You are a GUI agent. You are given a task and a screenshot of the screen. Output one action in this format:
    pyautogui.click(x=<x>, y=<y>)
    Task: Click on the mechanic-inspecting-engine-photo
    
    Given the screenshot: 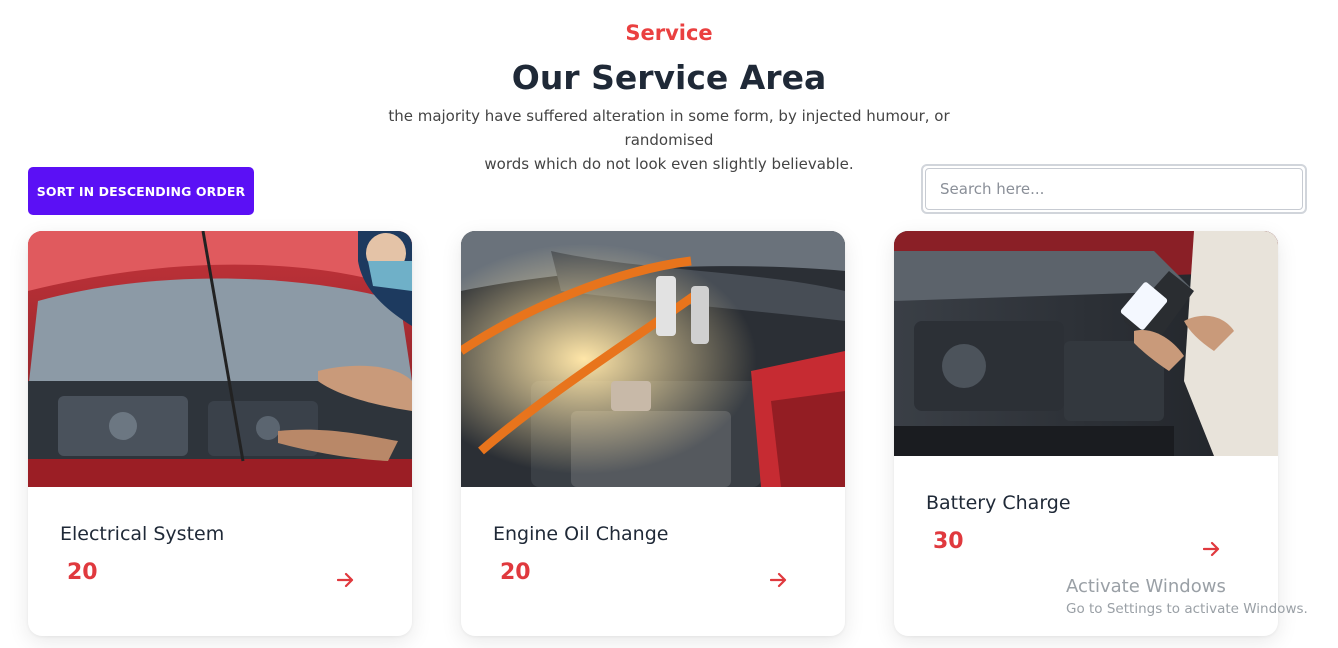 What is the action you would take?
    pyautogui.click(x=220, y=359)
    